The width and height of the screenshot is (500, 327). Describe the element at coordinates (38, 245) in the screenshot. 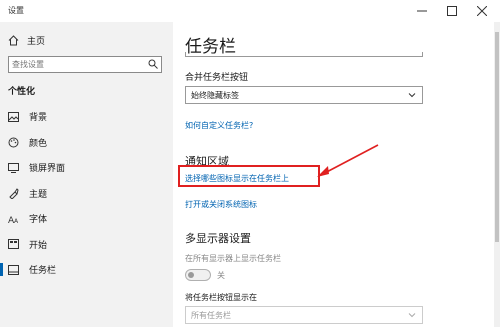

I see `sidebar-item-label: 开始` at that location.